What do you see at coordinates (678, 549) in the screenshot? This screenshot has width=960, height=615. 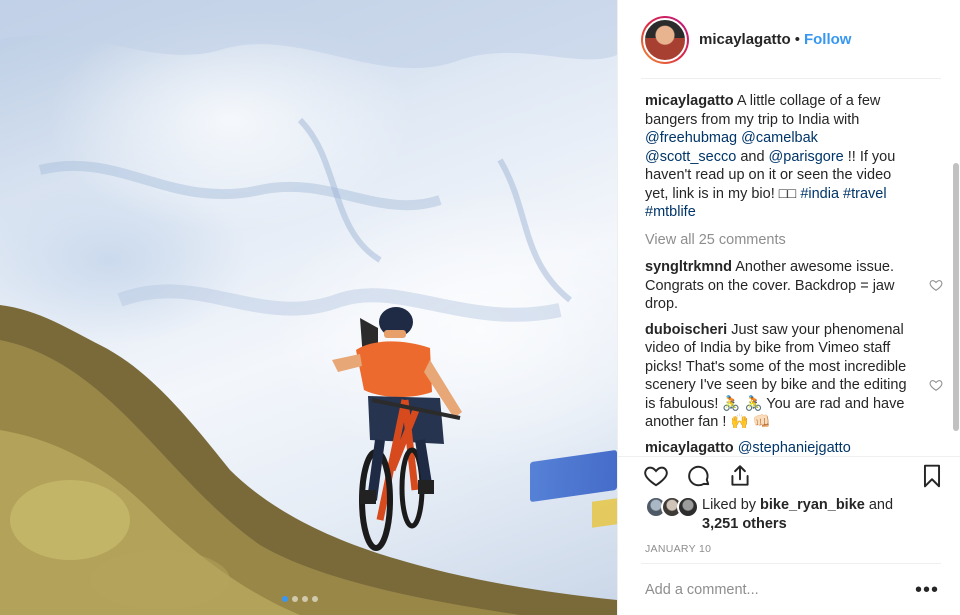 I see `post-date: JANUARY 10` at bounding box center [678, 549].